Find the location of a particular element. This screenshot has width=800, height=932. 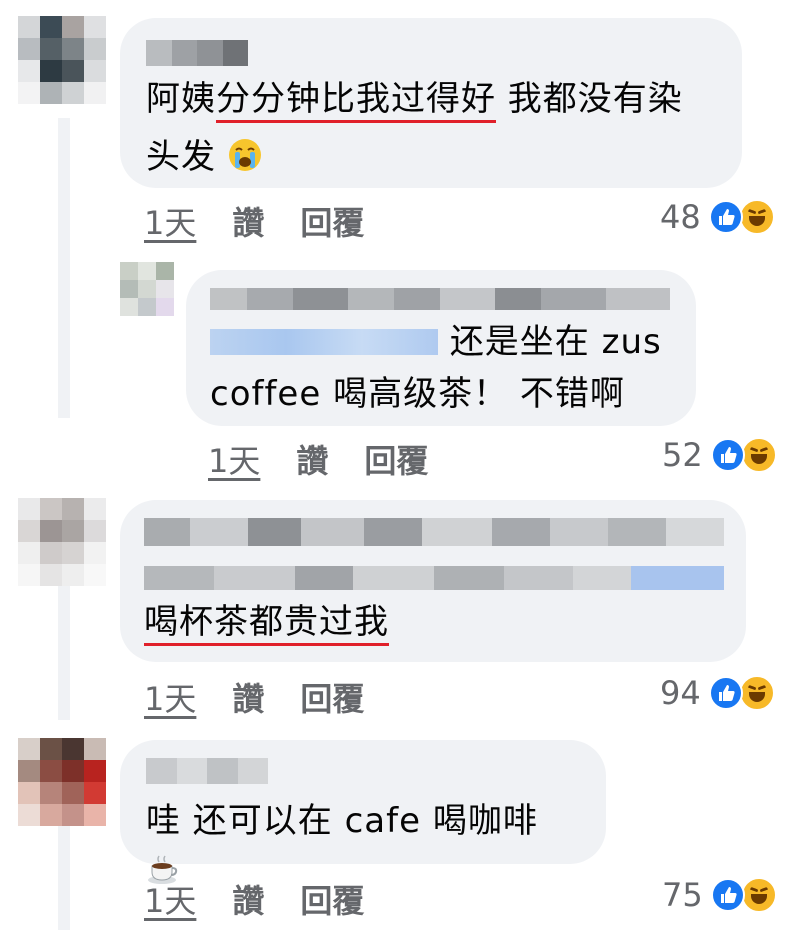

reaction-count: 48 is located at coordinates (680, 217).